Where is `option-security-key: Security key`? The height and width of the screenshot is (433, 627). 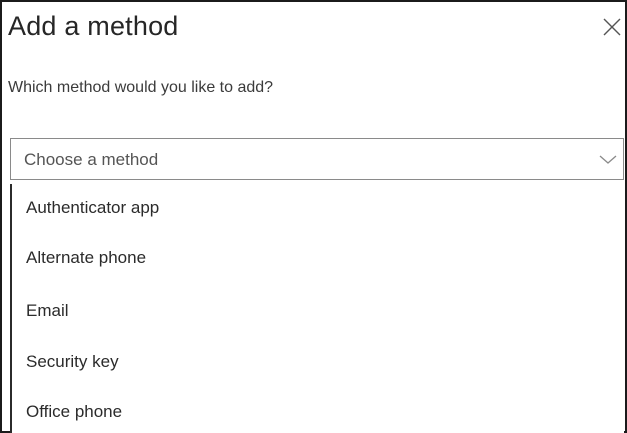
option-security-key: Security key is located at coordinates (318, 363).